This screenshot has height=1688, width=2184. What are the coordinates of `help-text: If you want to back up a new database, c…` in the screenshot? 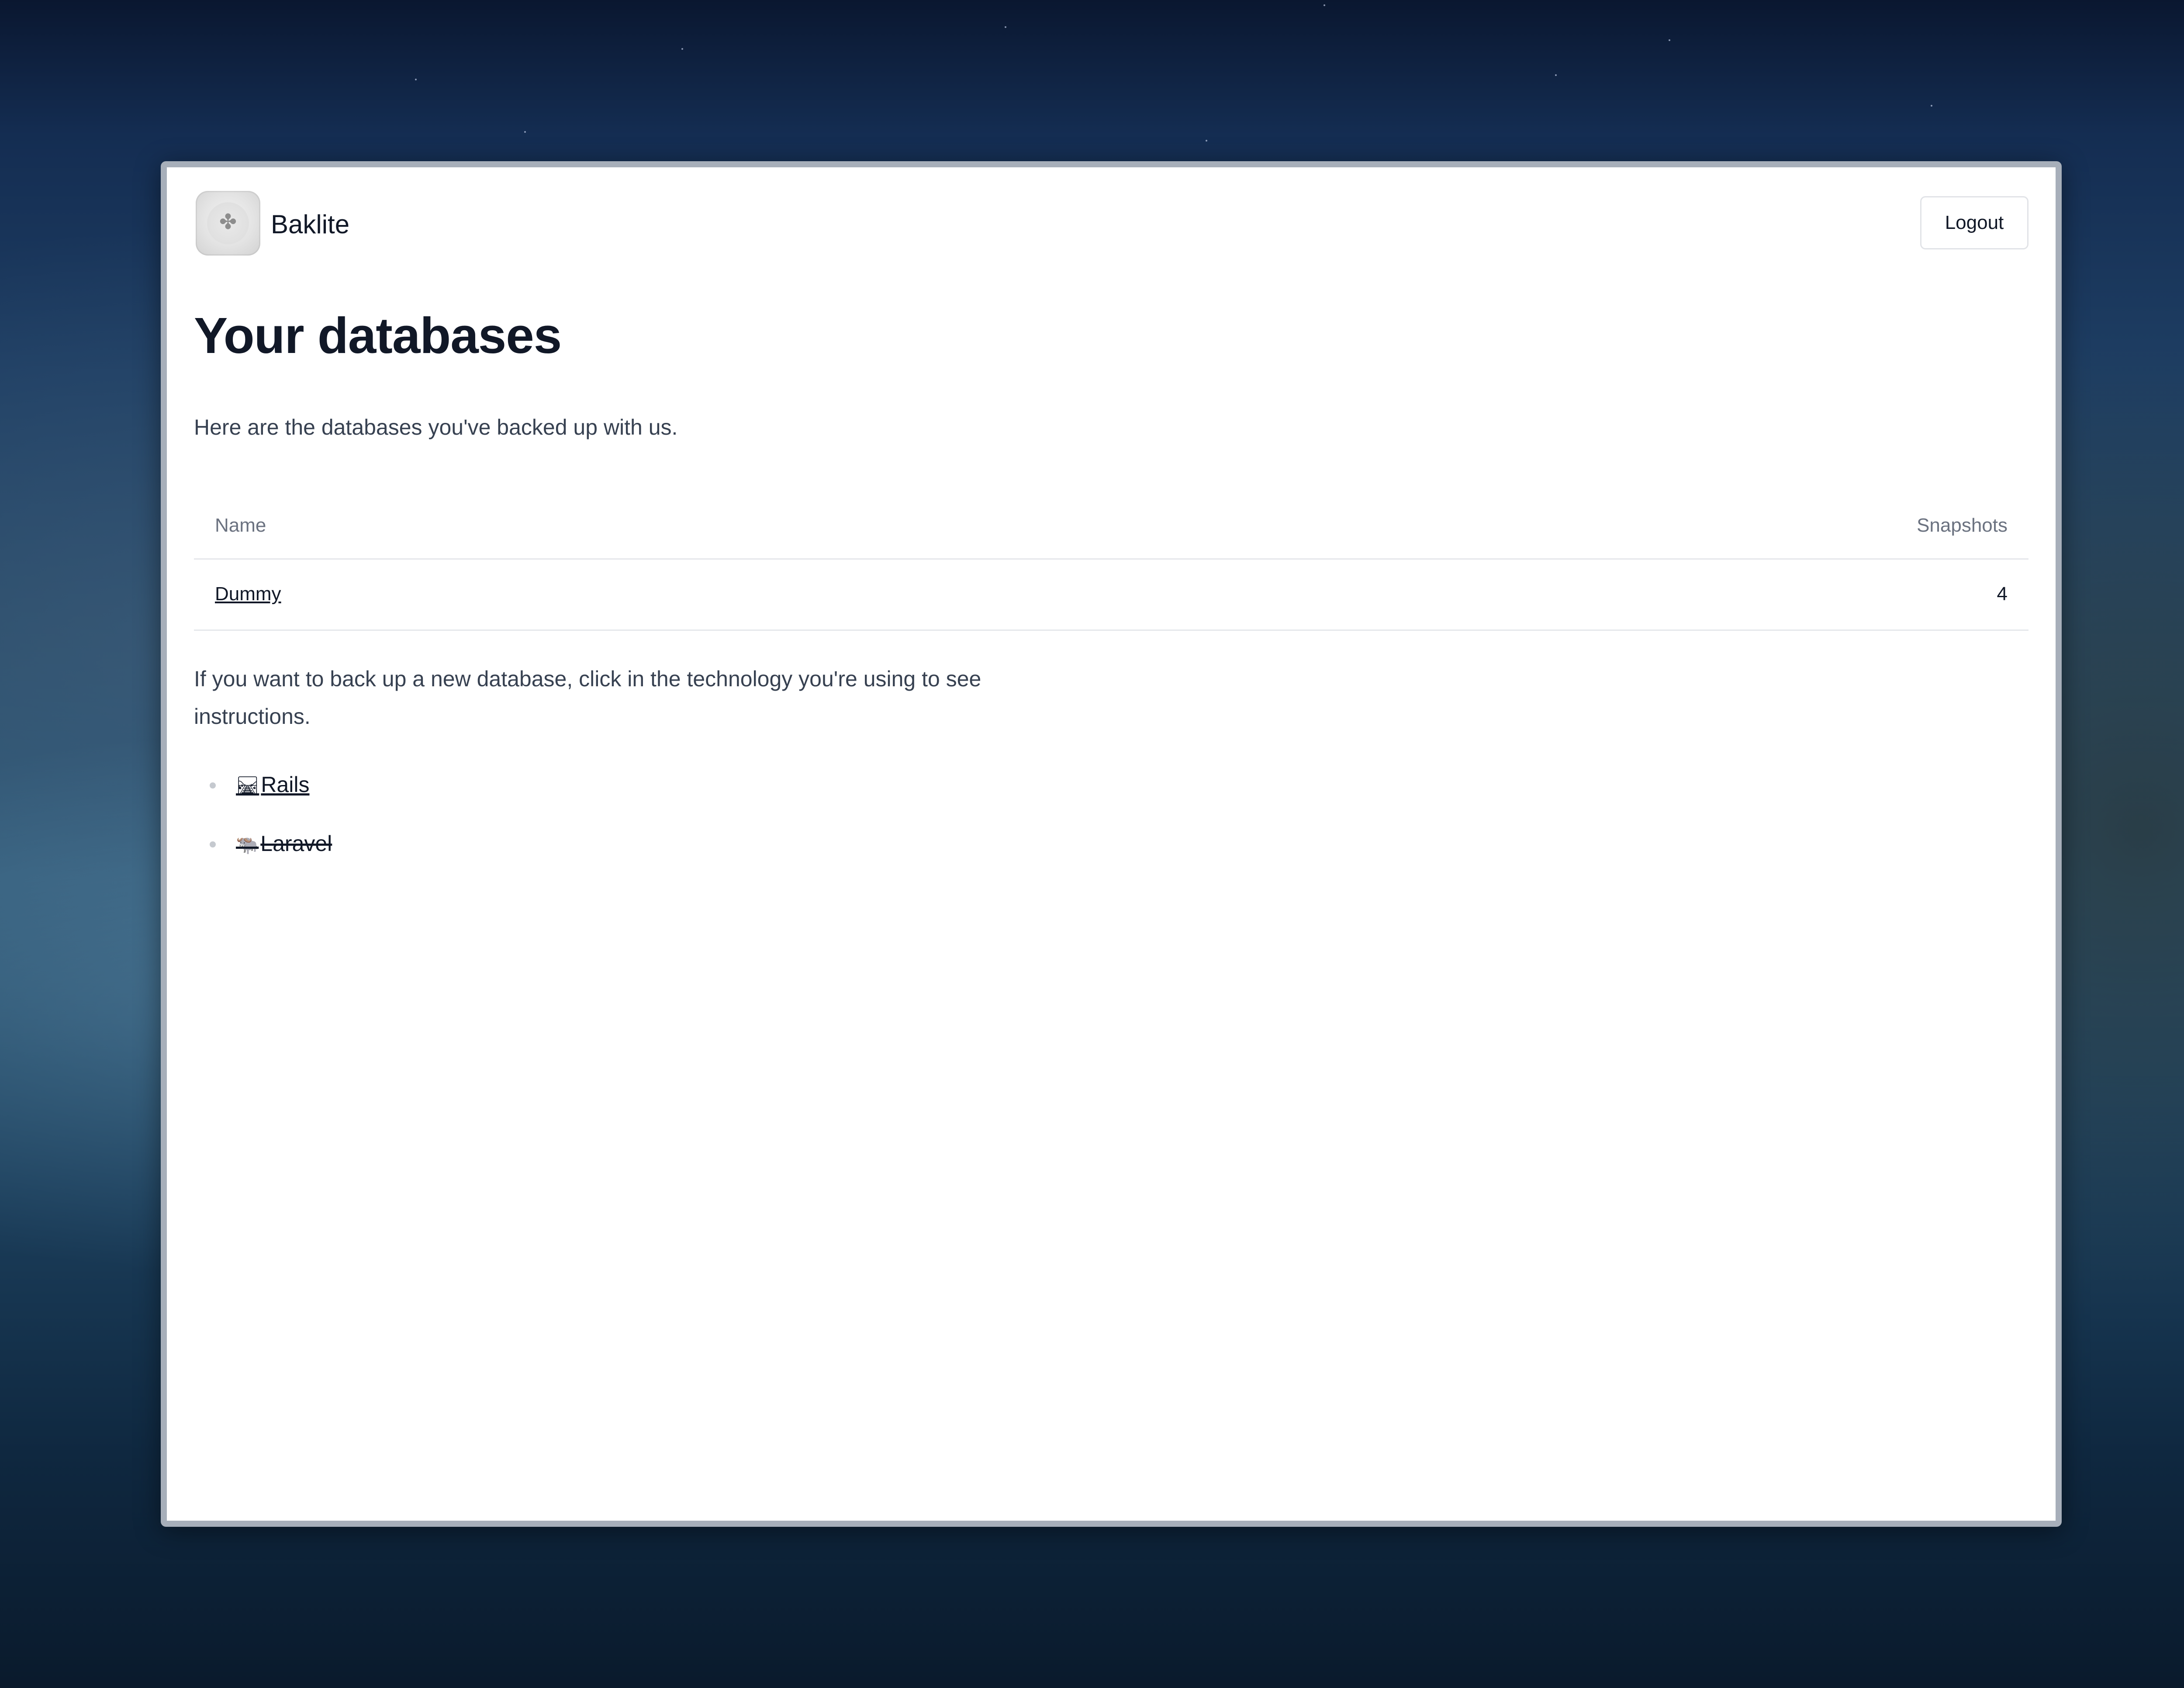 It's located at (587, 698).